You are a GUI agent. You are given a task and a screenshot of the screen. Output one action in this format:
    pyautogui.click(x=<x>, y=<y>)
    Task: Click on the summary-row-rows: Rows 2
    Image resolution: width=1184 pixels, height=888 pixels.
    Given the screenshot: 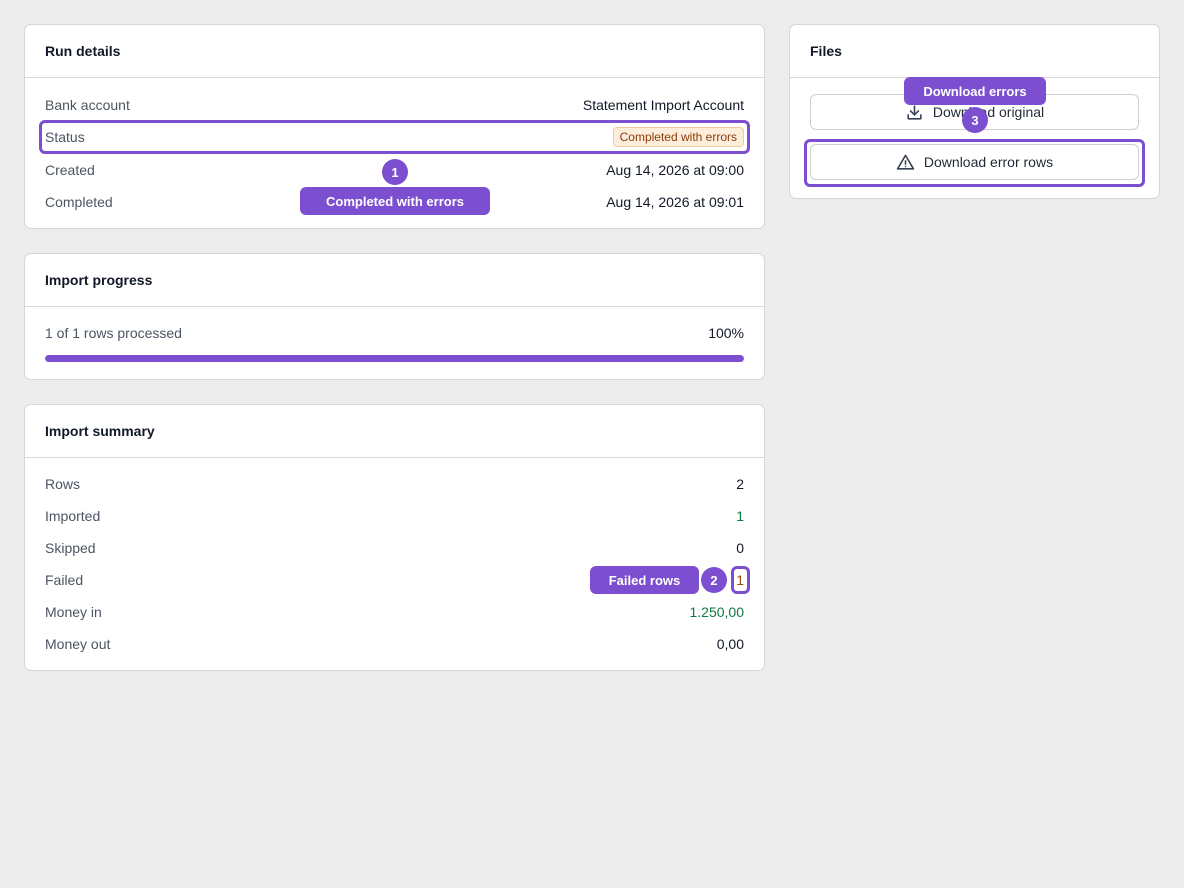 What is the action you would take?
    pyautogui.click(x=394, y=484)
    